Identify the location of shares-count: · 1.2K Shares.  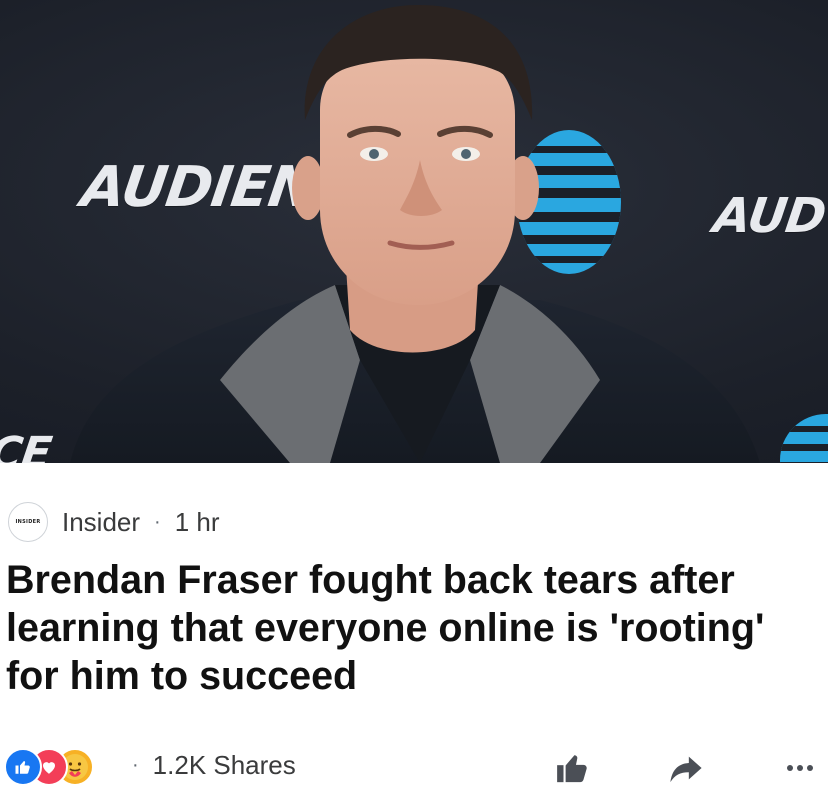
(214, 765).